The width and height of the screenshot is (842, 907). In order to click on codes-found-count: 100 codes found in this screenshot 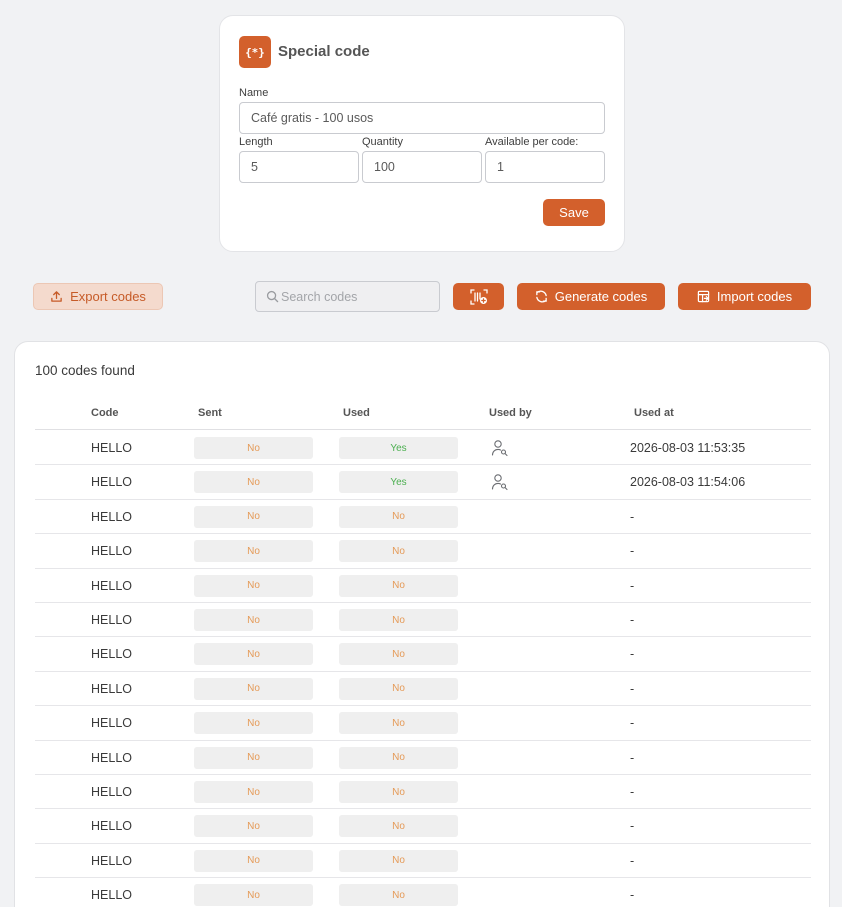, I will do `click(85, 370)`.